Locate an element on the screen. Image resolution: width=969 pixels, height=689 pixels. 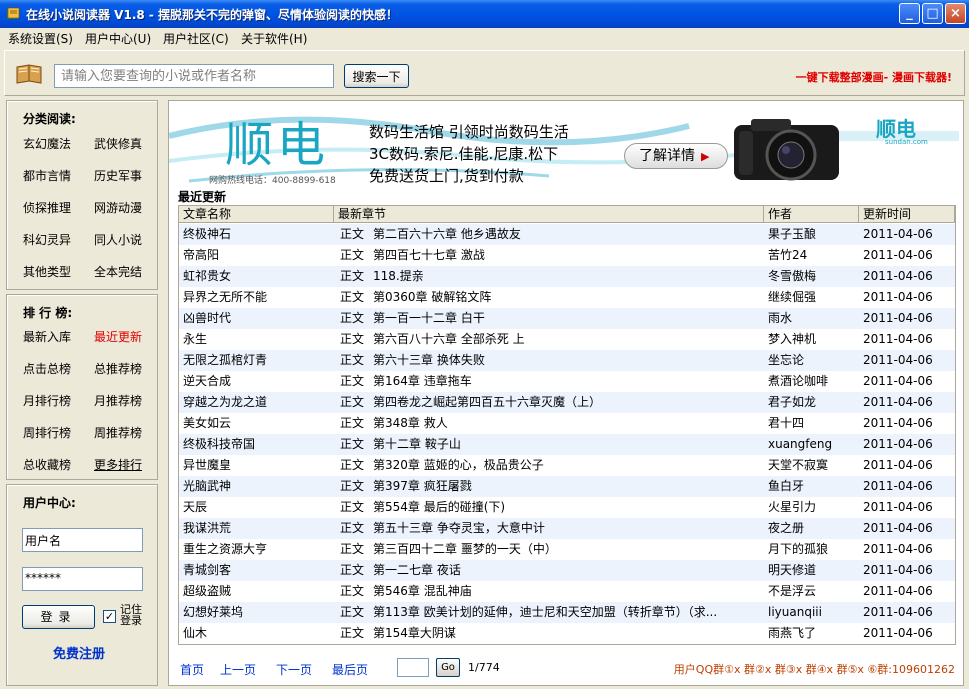
author-name: 夜之册 is located at coordinates (813, 528).